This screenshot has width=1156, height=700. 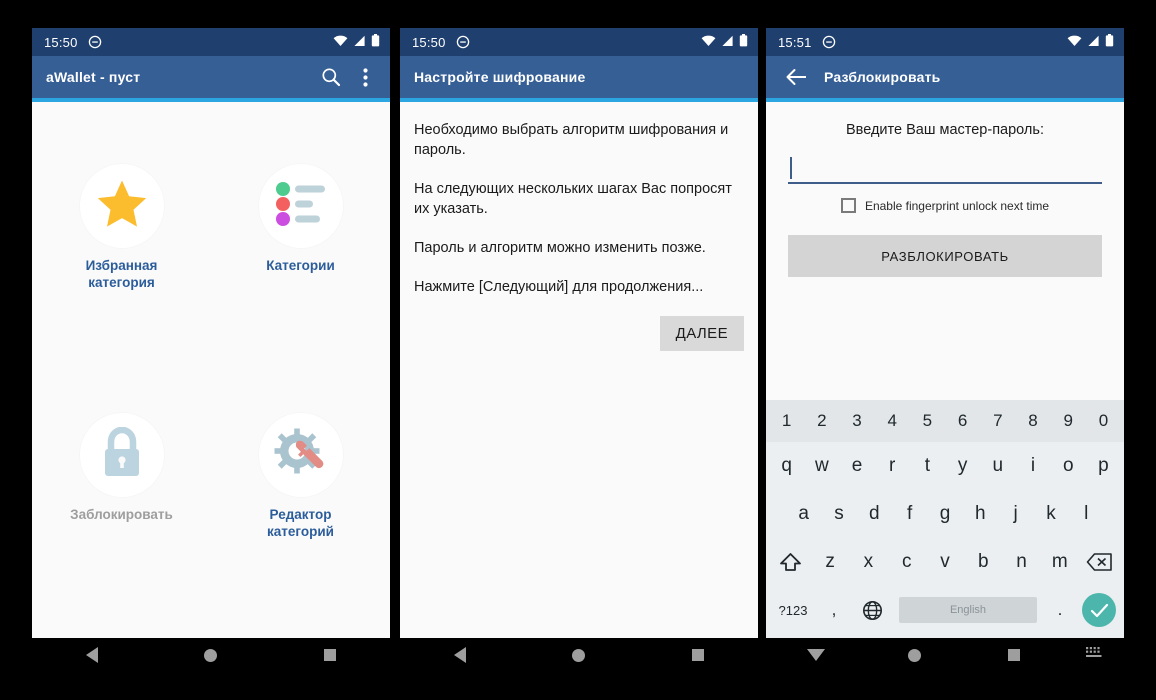 What do you see at coordinates (727, 42) in the screenshot?
I see `signal-icon` at bounding box center [727, 42].